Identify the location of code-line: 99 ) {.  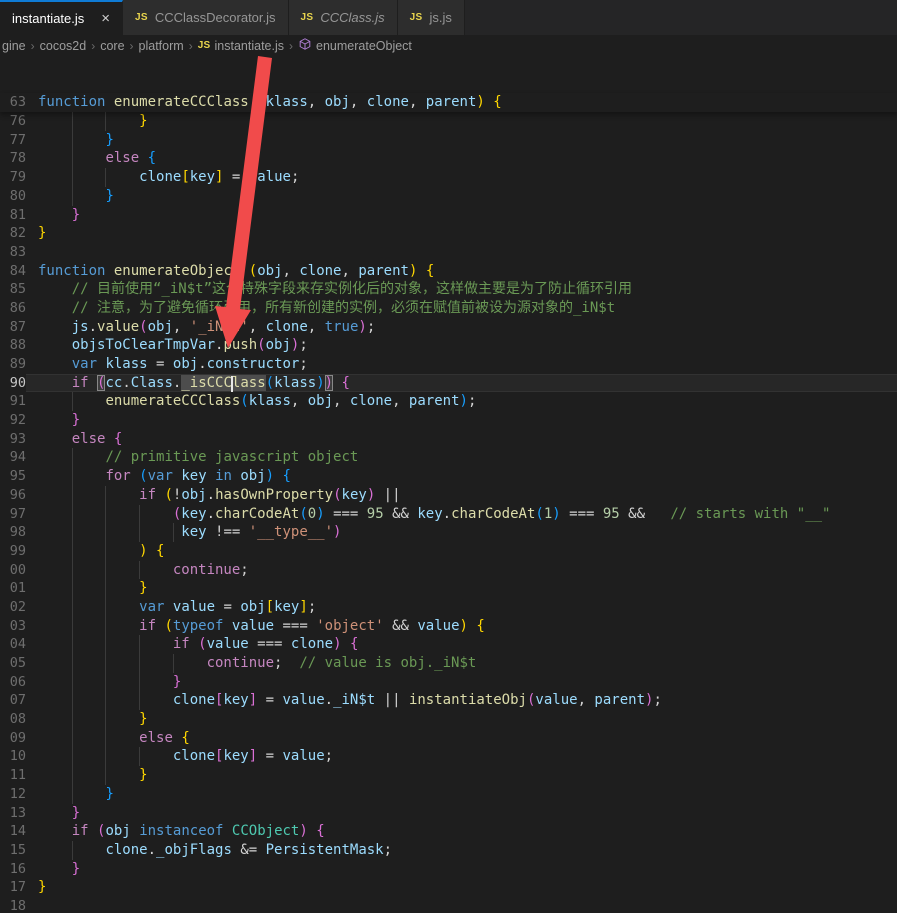
(448, 551).